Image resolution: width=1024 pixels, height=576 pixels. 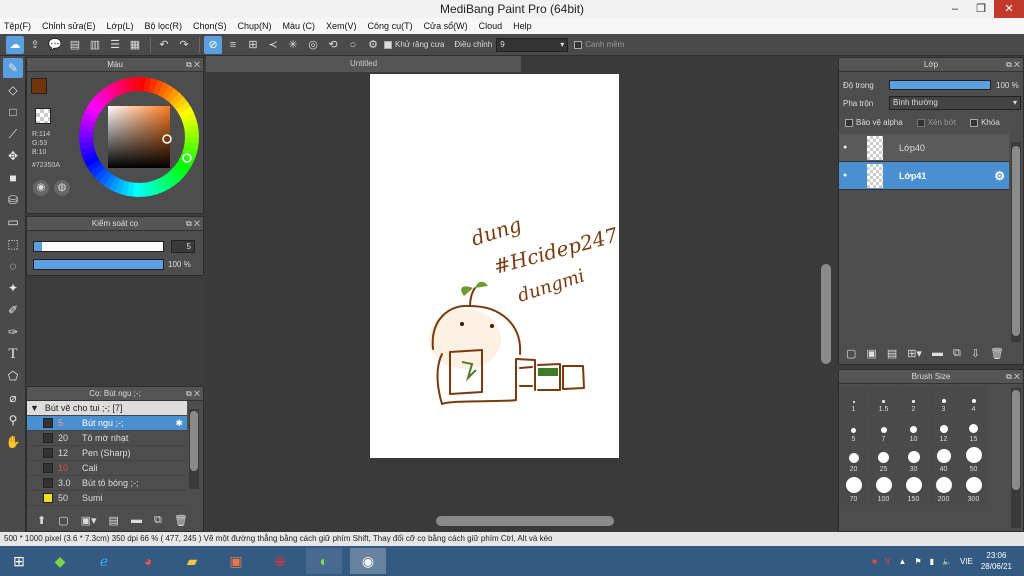 I want to click on transparent-color-swatch, so click(x=43, y=116).